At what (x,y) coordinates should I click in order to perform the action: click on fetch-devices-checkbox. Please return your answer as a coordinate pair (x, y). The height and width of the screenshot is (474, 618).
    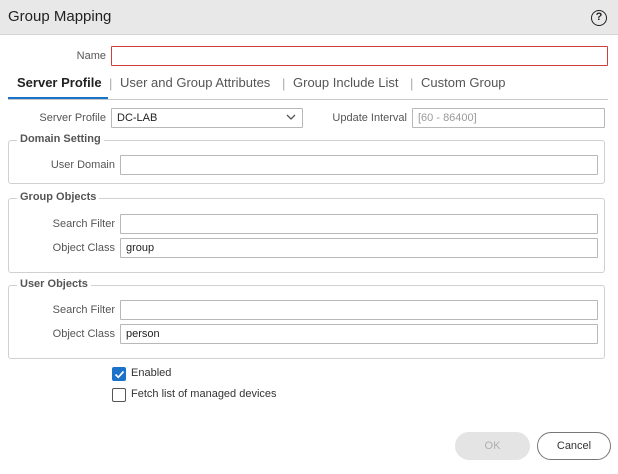
    Looking at the image, I should click on (119, 395).